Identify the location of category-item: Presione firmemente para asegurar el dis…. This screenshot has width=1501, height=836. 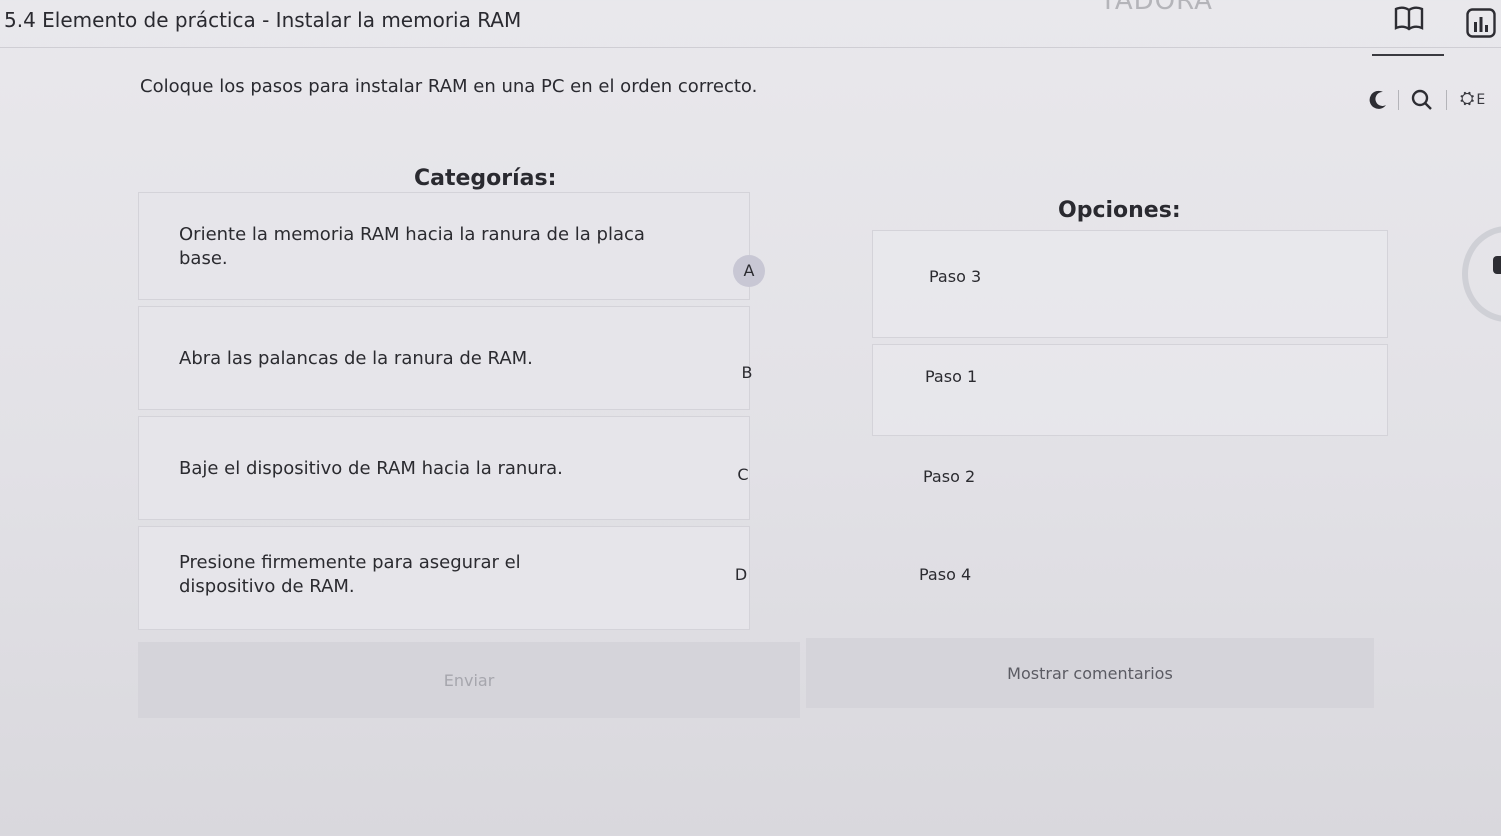
(444, 578).